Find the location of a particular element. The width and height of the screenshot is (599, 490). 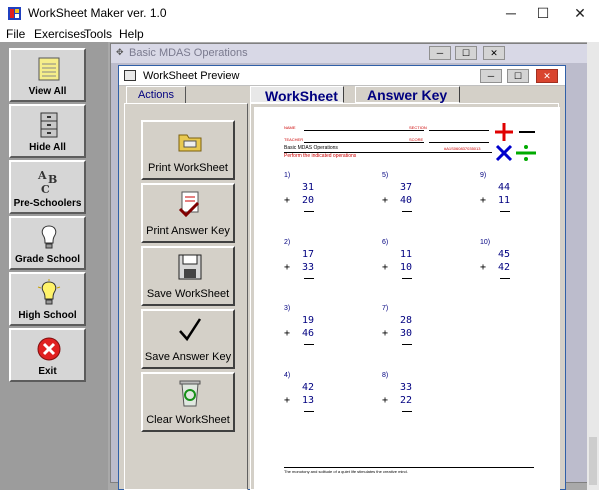

hide-all-label: Hide All is located at coordinates (47, 147).